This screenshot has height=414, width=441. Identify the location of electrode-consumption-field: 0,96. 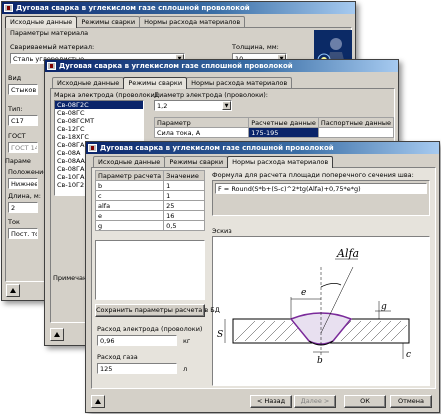
(137, 340).